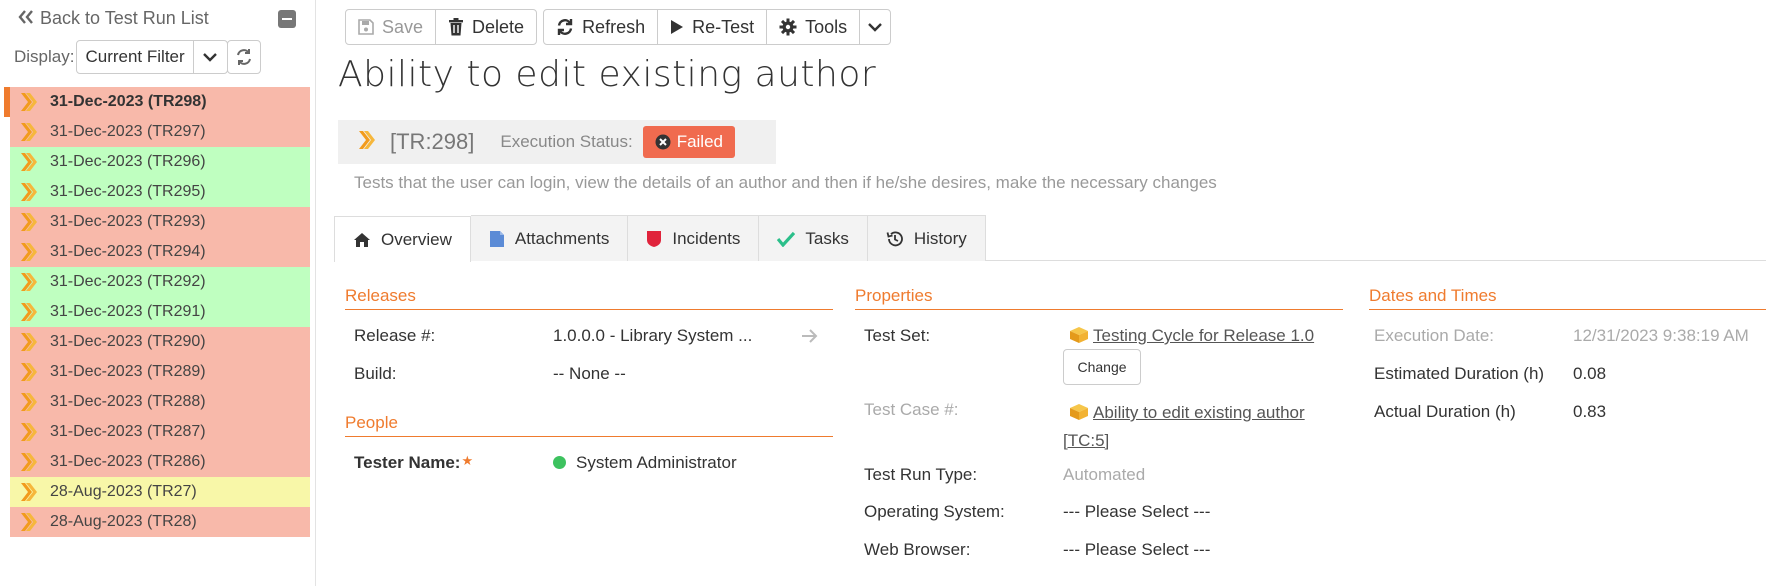 This screenshot has height=586, width=1766. Describe the element at coordinates (1102, 367) in the screenshot. I see `change-test-set-button: Change` at that location.